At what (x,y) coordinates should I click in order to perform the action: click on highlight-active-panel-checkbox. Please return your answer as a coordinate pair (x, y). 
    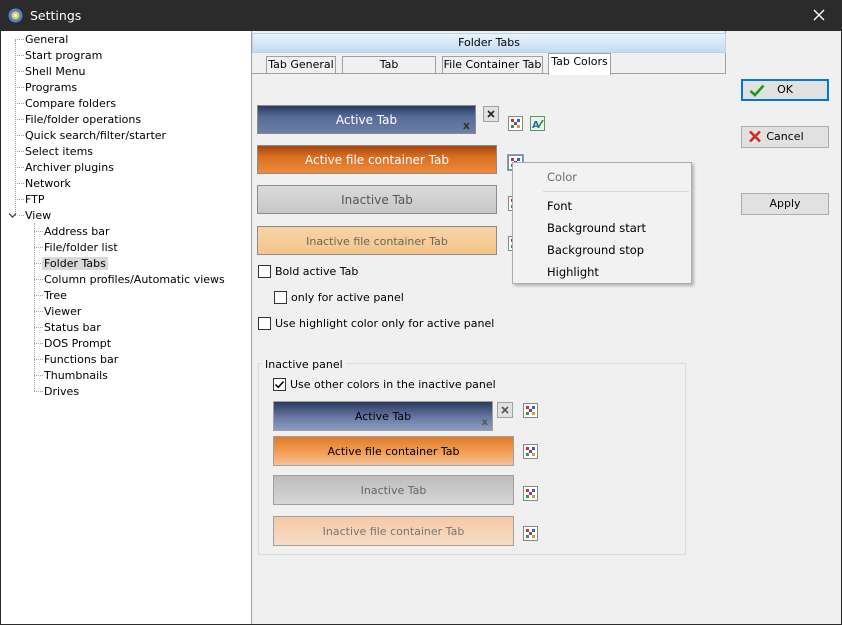
    Looking at the image, I should click on (264, 323).